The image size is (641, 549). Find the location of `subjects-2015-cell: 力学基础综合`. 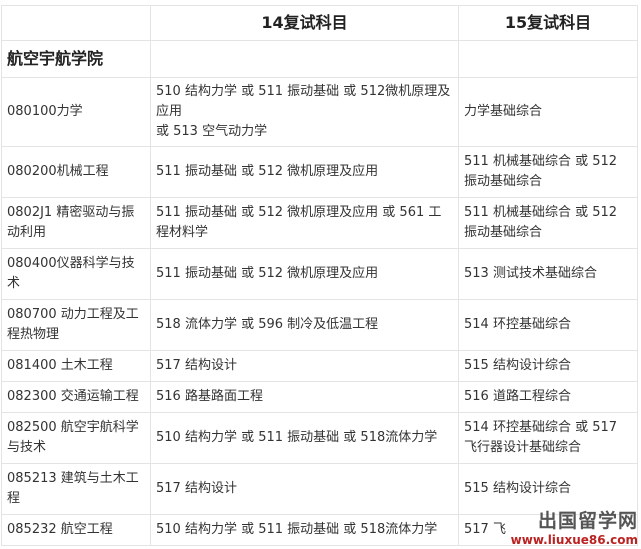

subjects-2015-cell: 力学基础综合 is located at coordinates (548, 112).